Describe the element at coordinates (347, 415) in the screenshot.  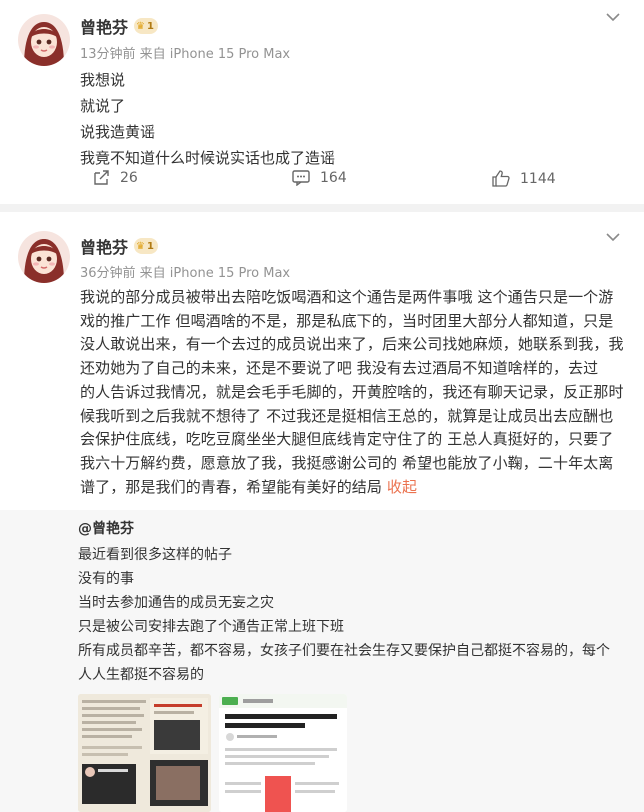
I see `post-line: 候我听到之后我就不想待了 不过我还是挺相信王总的，就算是让成员出去应酬也` at that location.